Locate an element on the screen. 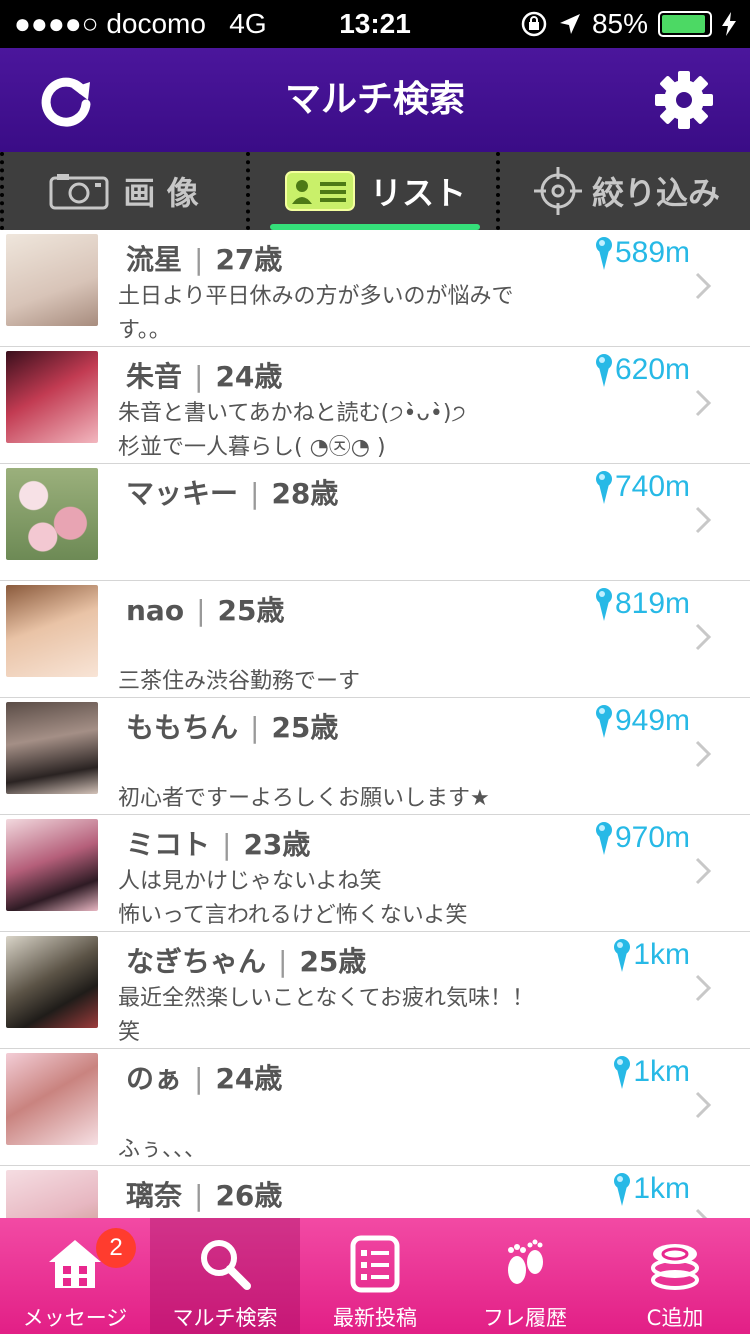 The height and width of the screenshot is (1334, 750). user-row: なぎちゃん | 25歳 1km 最近全然楽しいことなくてお疲れ気味！！ 笑 is located at coordinates (375, 990).